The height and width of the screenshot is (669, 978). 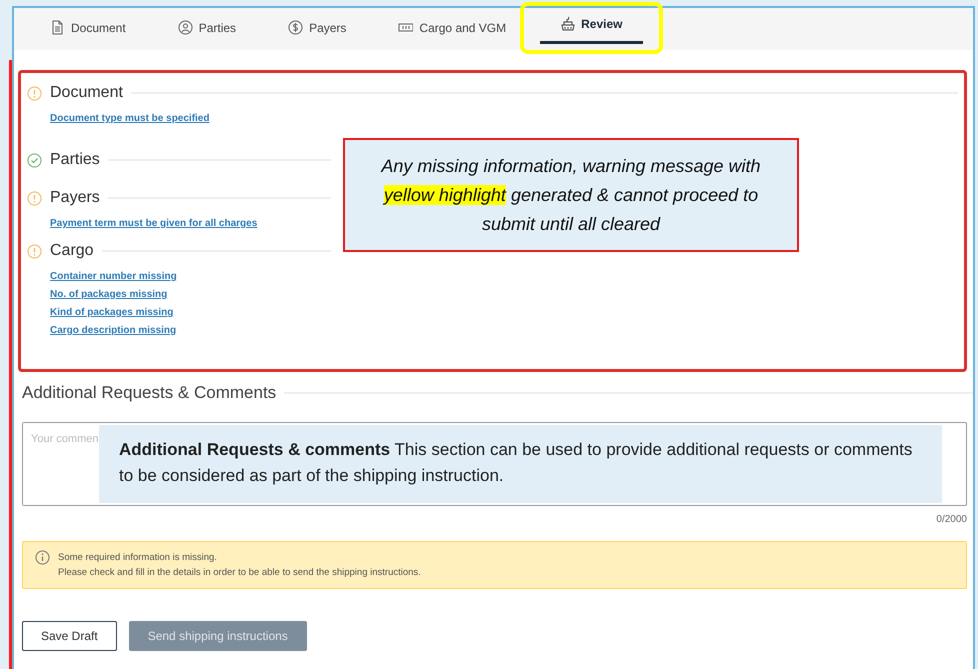 I want to click on alert-message: Some required information is missing. Please check and fill in the details in order to be able to send the shipping instructions., so click(x=239, y=565).